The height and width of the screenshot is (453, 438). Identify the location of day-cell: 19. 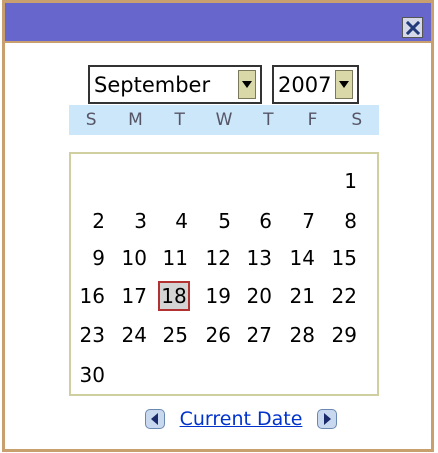
(217, 296).